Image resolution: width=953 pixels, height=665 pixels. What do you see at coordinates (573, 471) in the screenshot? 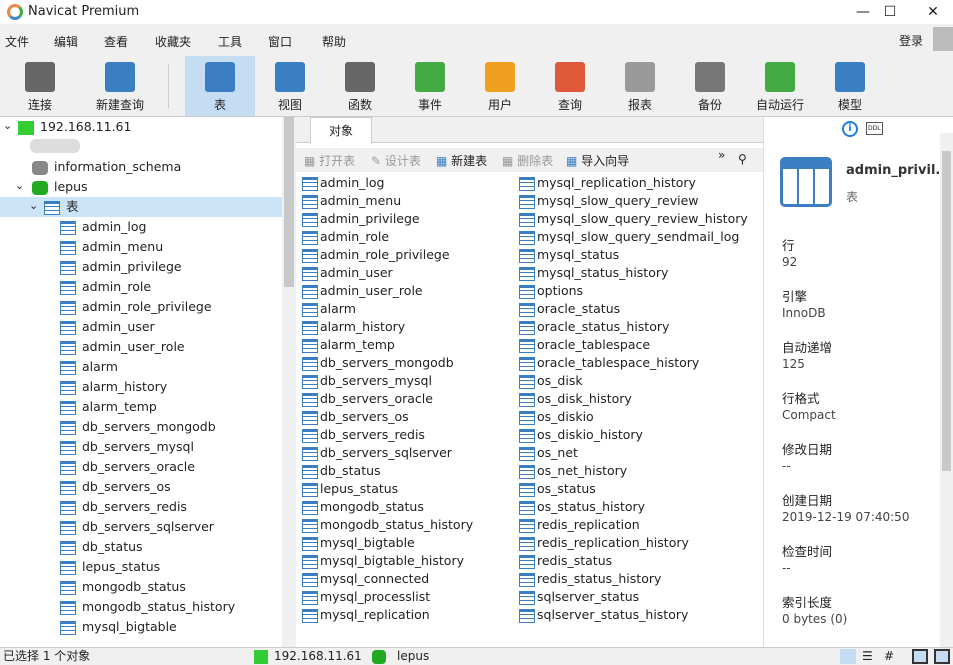
I see `object-list-item: os_net_history` at bounding box center [573, 471].